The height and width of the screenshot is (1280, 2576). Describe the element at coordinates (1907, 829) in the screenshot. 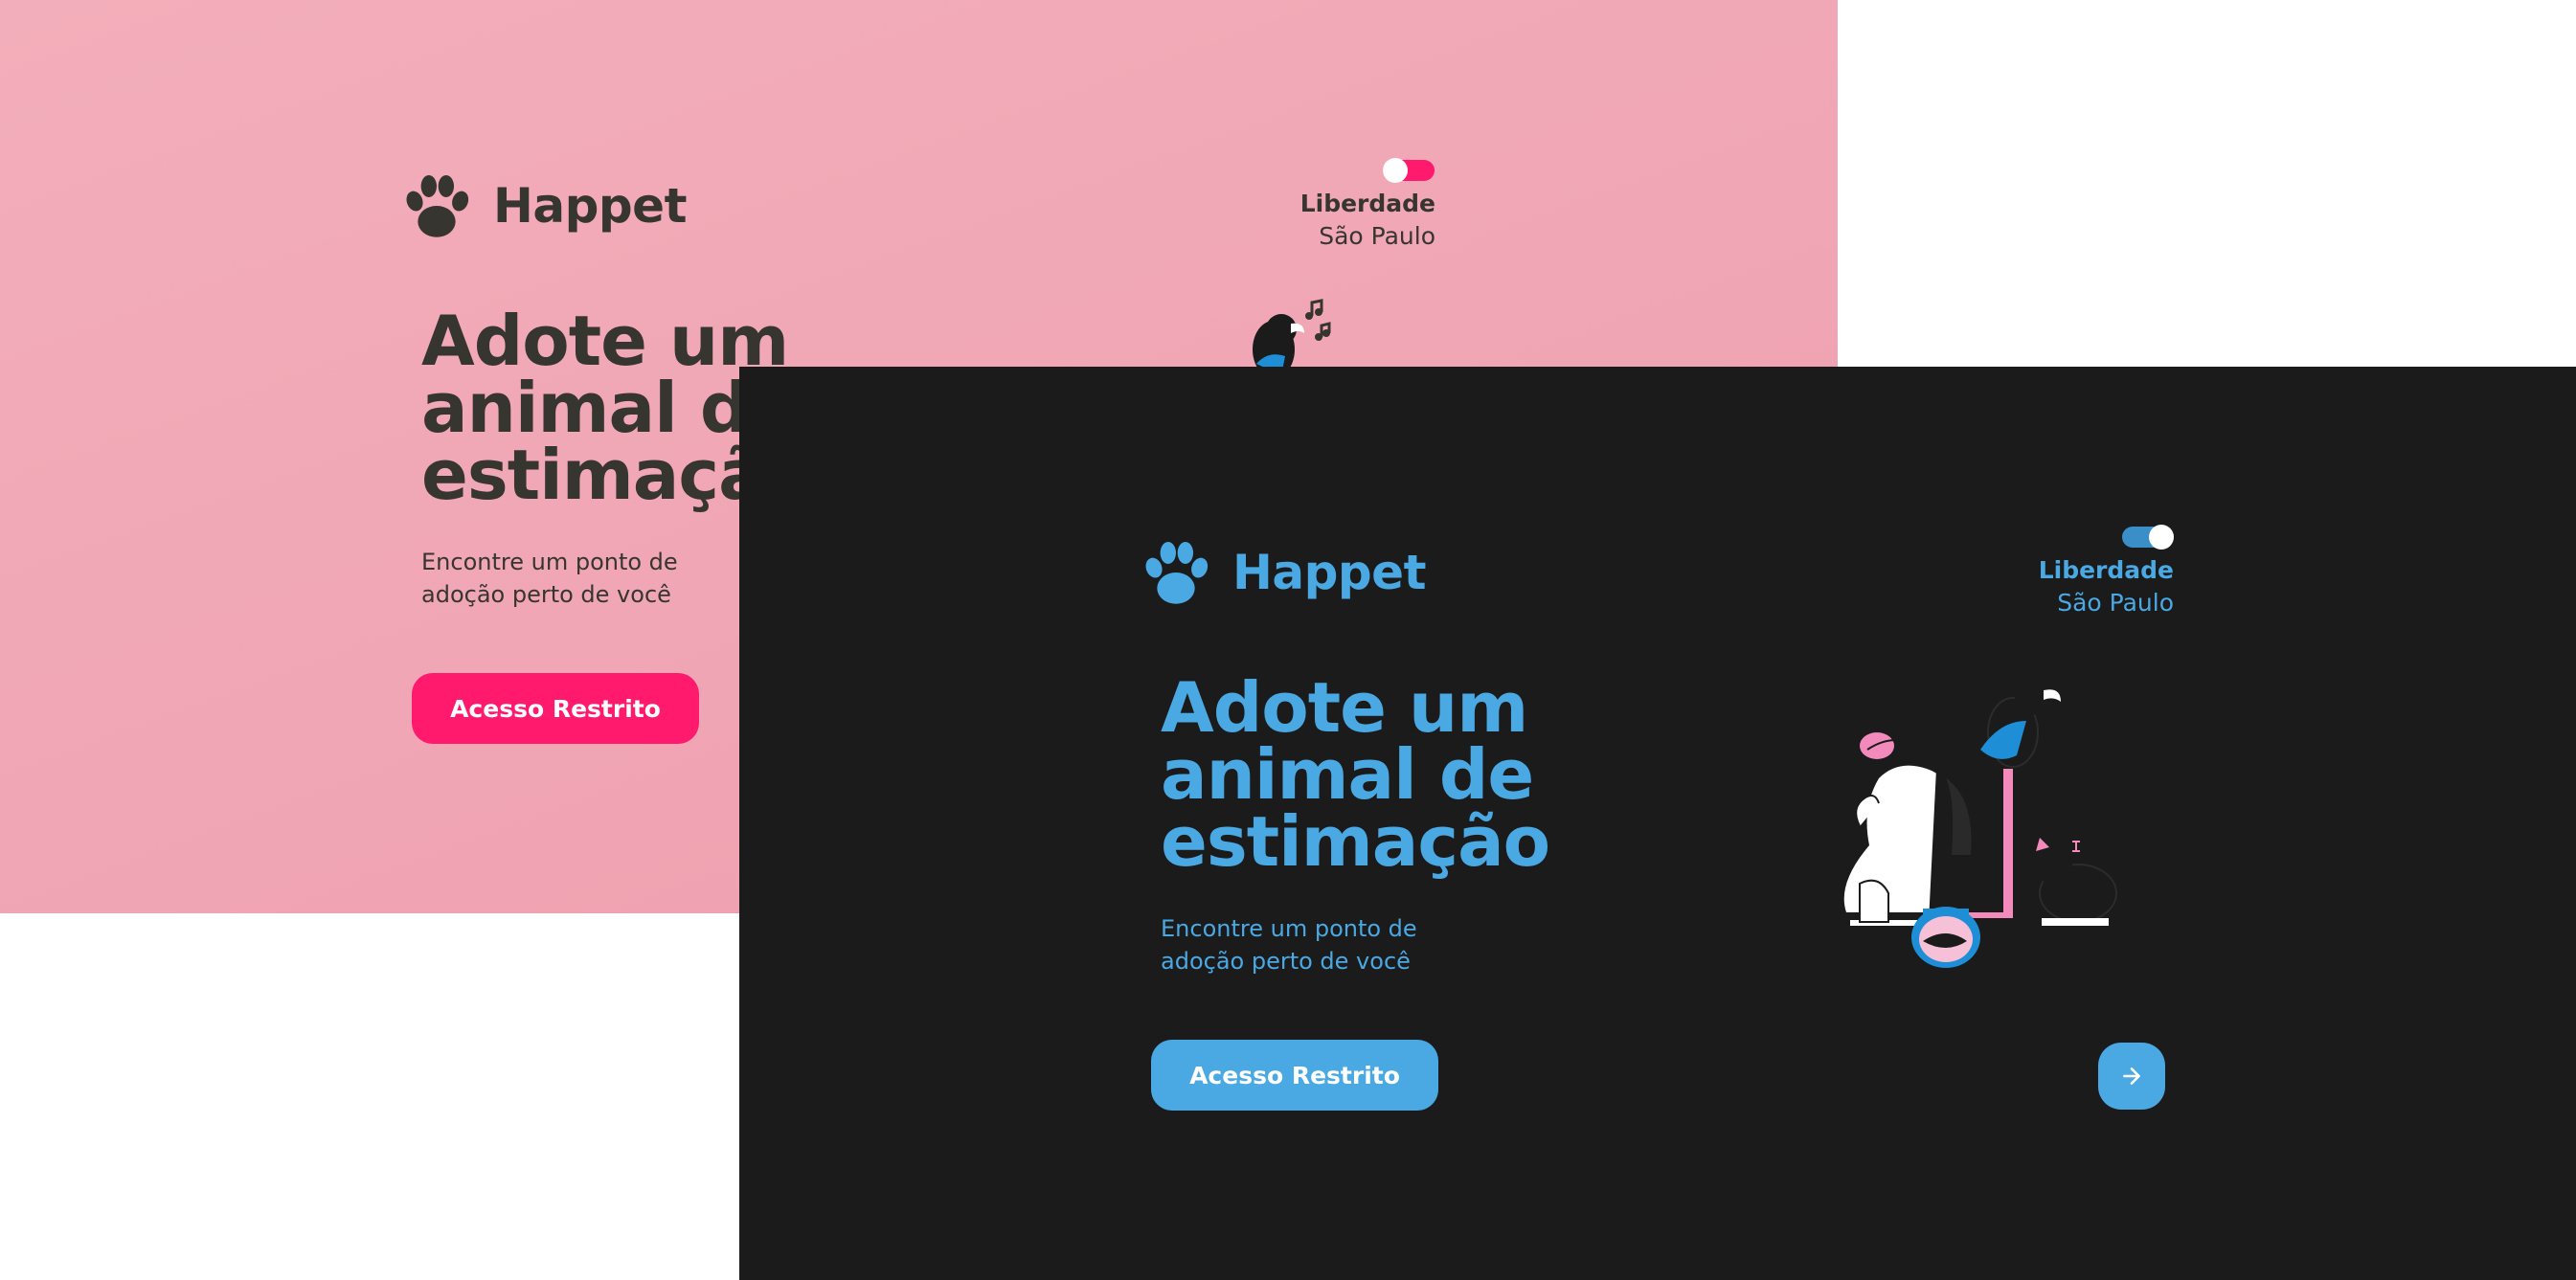

I see `dog-illustration` at that location.